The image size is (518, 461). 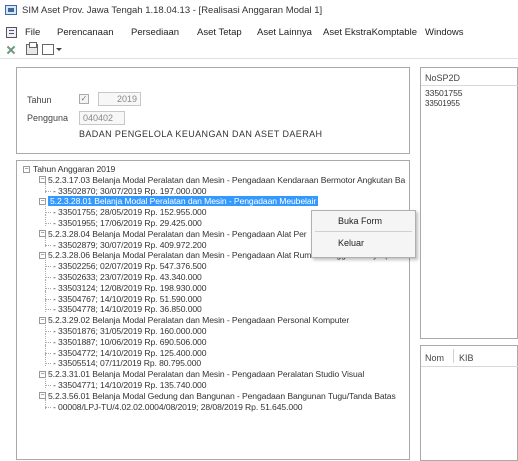 What do you see at coordinates (11, 32) in the screenshot?
I see `document-icon` at bounding box center [11, 32].